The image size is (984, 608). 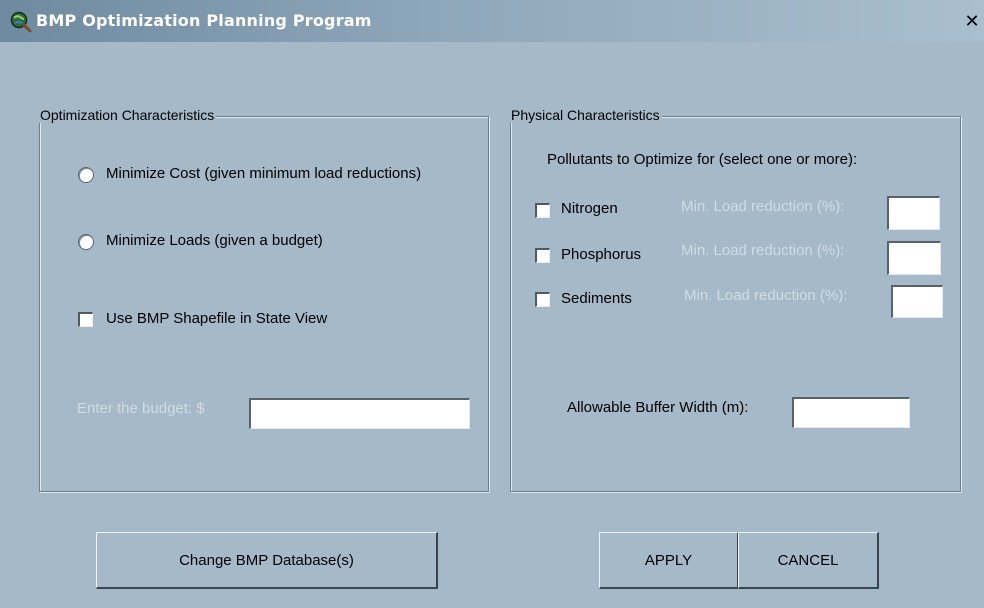 What do you see at coordinates (658, 407) in the screenshot?
I see `buffer-width-label: Allowable Buffer Width (m):` at bounding box center [658, 407].